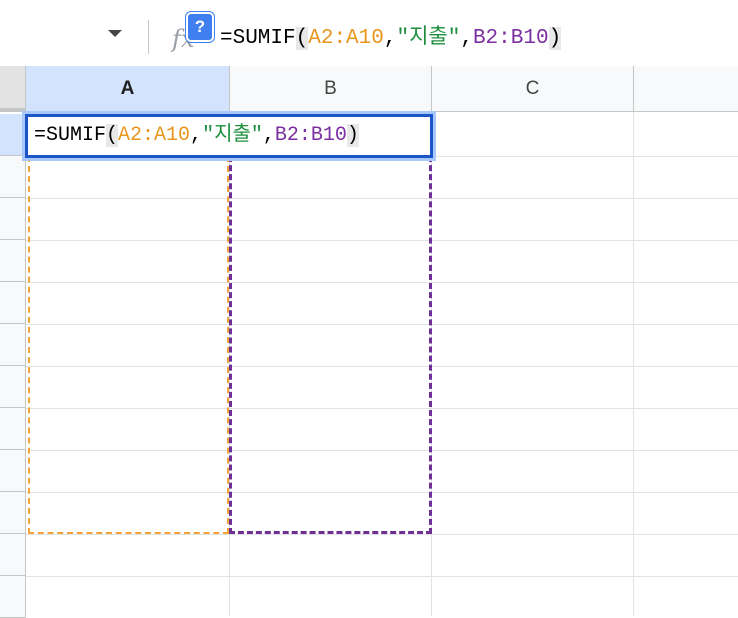 The height and width of the screenshot is (618, 738). Describe the element at coordinates (310, 135) in the screenshot. I see `cell-editor-token: B2:B10` at that location.